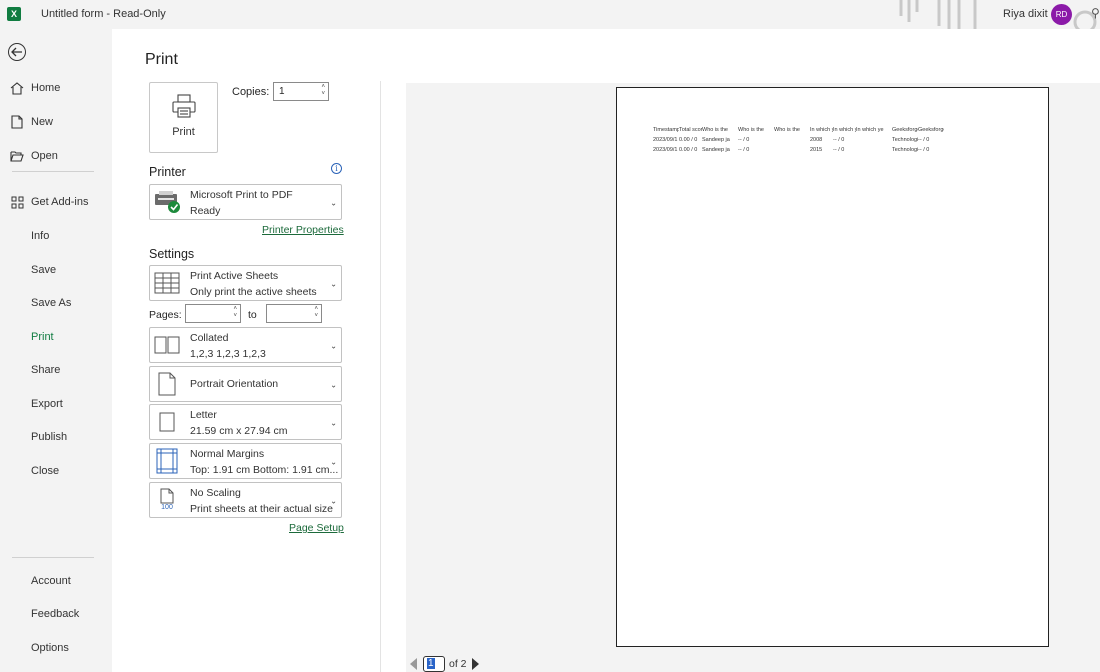 This screenshot has width=1100, height=672. Describe the element at coordinates (316, 528) in the screenshot. I see `page-setup-link: Page Setup` at that location.